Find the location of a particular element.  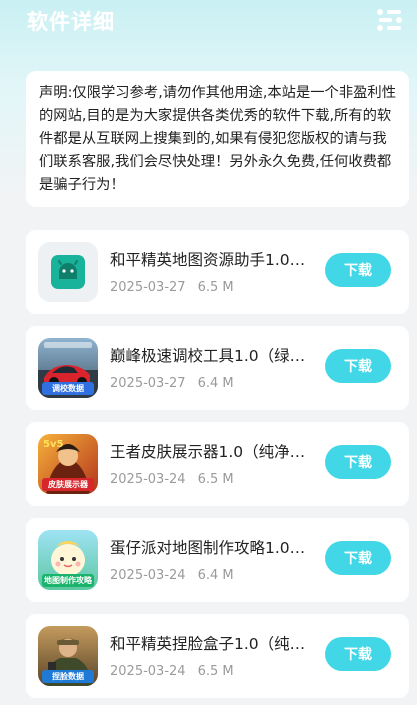

hero-skin-icon: 5v5 皮肤展示器 is located at coordinates (68, 464).